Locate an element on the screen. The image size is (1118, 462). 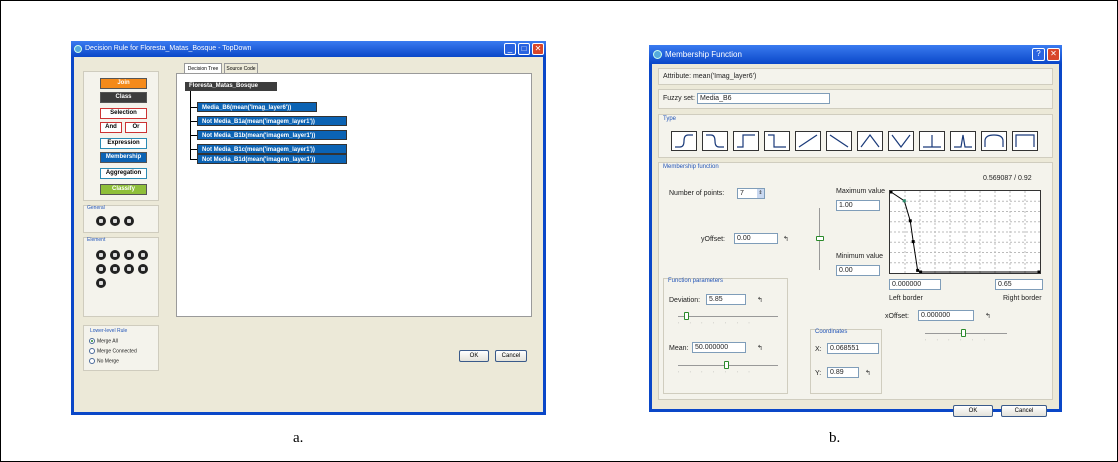
deviation-input: 5.85 is located at coordinates (726, 299).